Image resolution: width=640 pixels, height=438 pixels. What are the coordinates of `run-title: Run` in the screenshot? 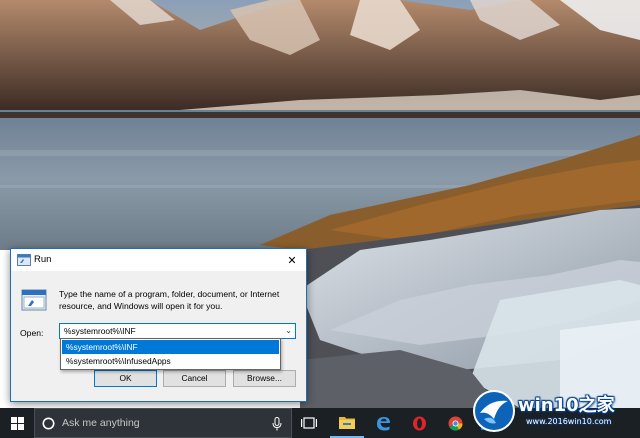 It's located at (43, 259).